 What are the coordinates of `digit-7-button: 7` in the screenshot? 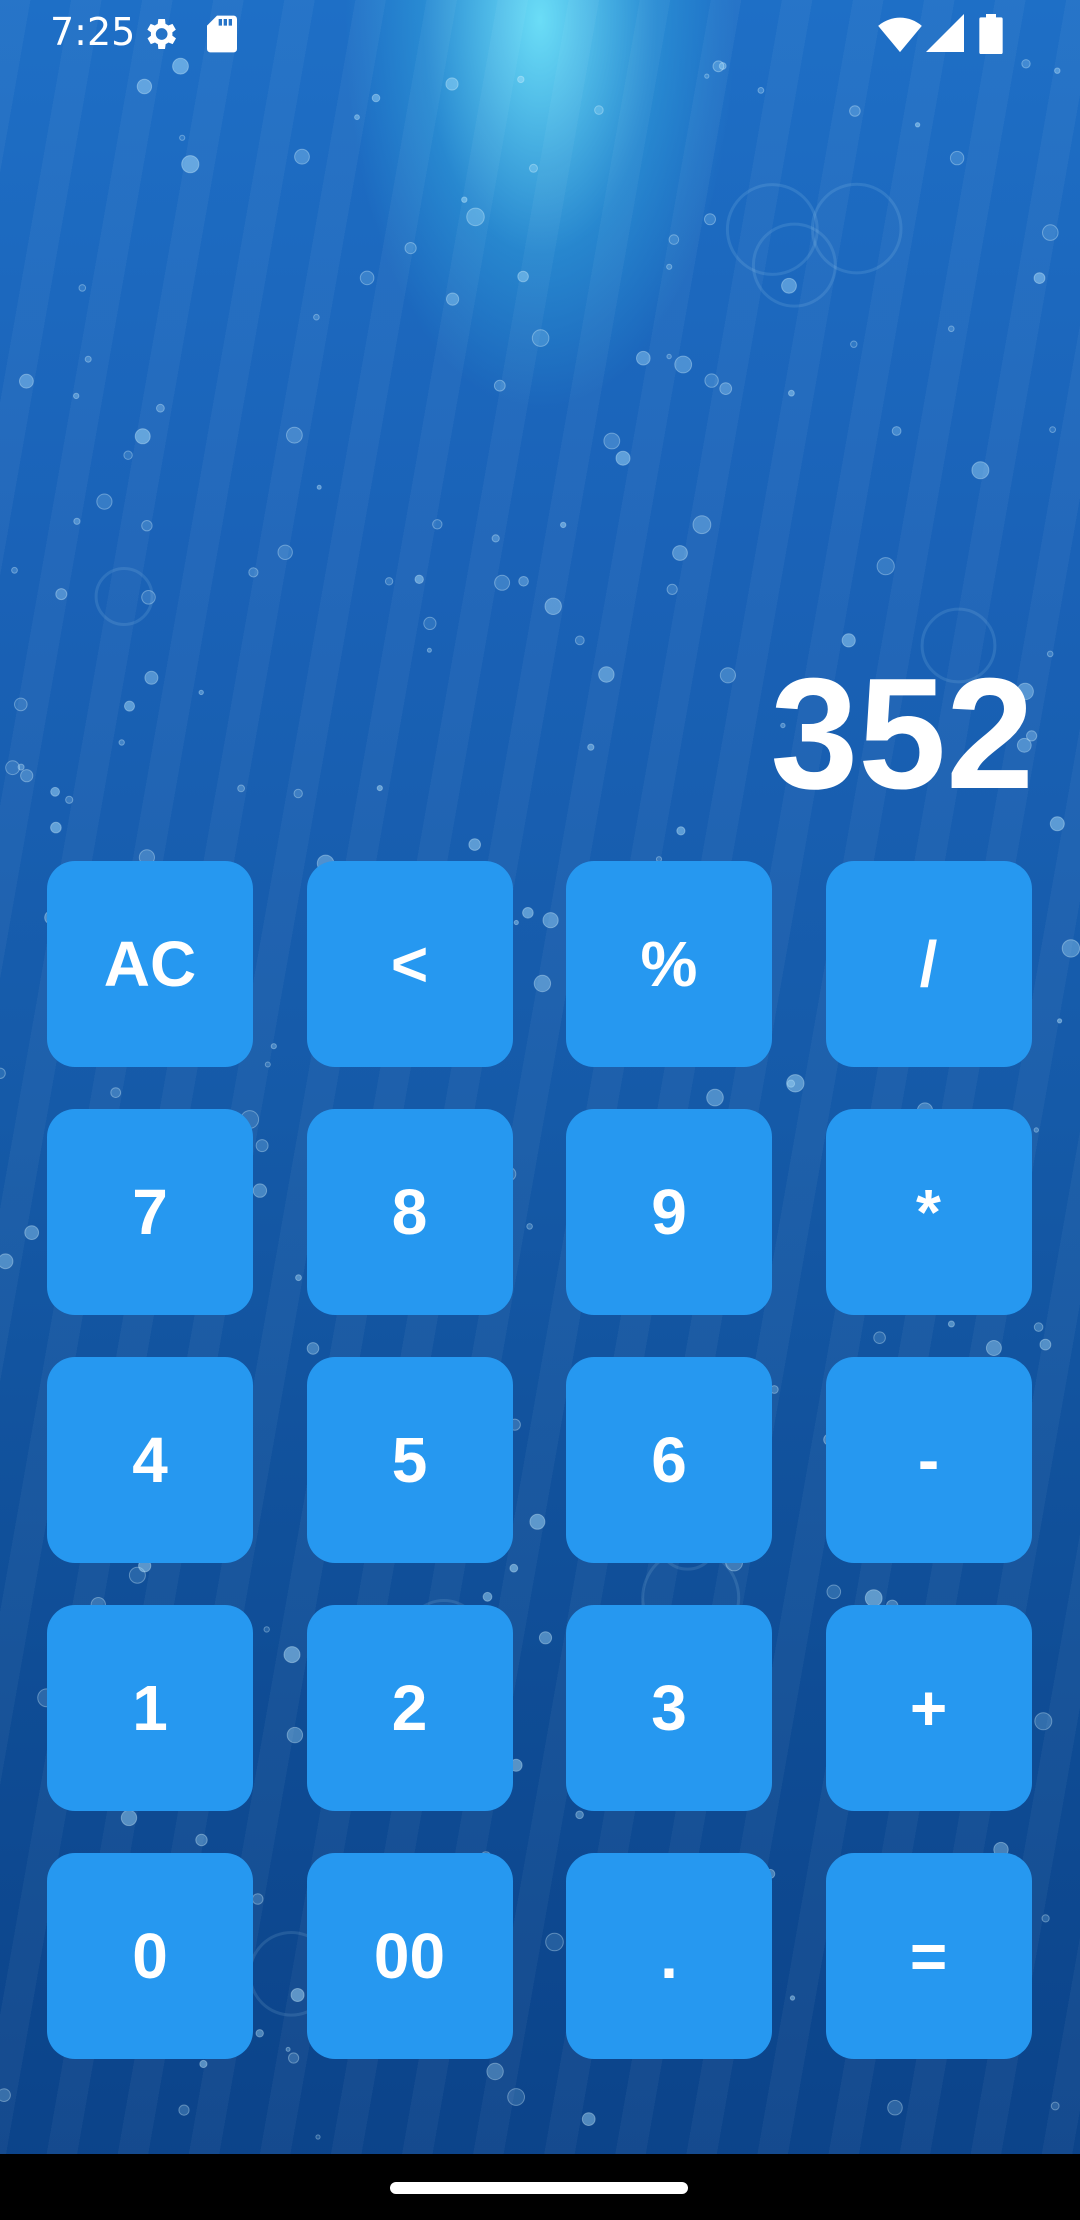 It's located at (150, 1212).